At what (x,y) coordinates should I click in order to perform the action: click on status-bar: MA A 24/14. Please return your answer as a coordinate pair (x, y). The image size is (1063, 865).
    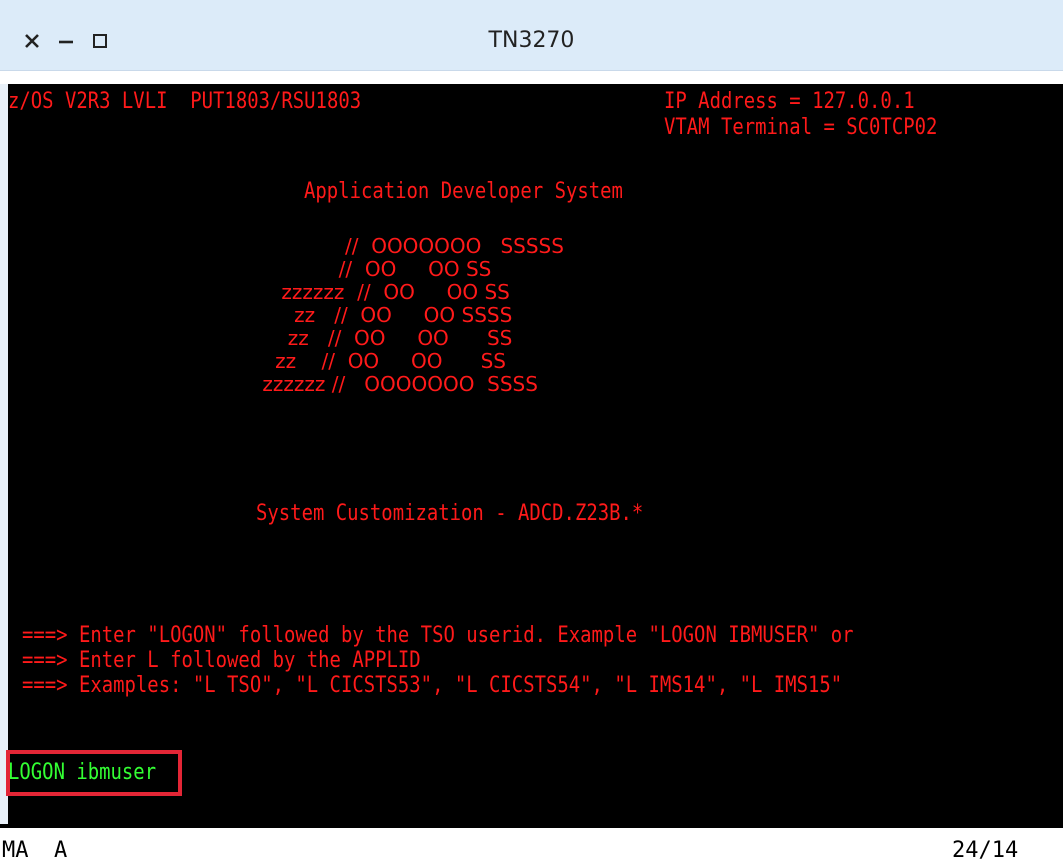
    Looking at the image, I should click on (531, 844).